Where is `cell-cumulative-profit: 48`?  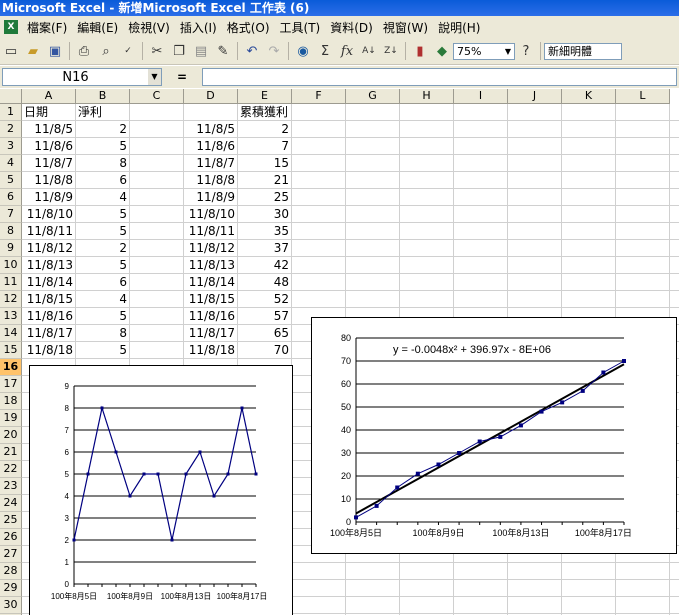
cell-cumulative-profit: 48 is located at coordinates (265, 282).